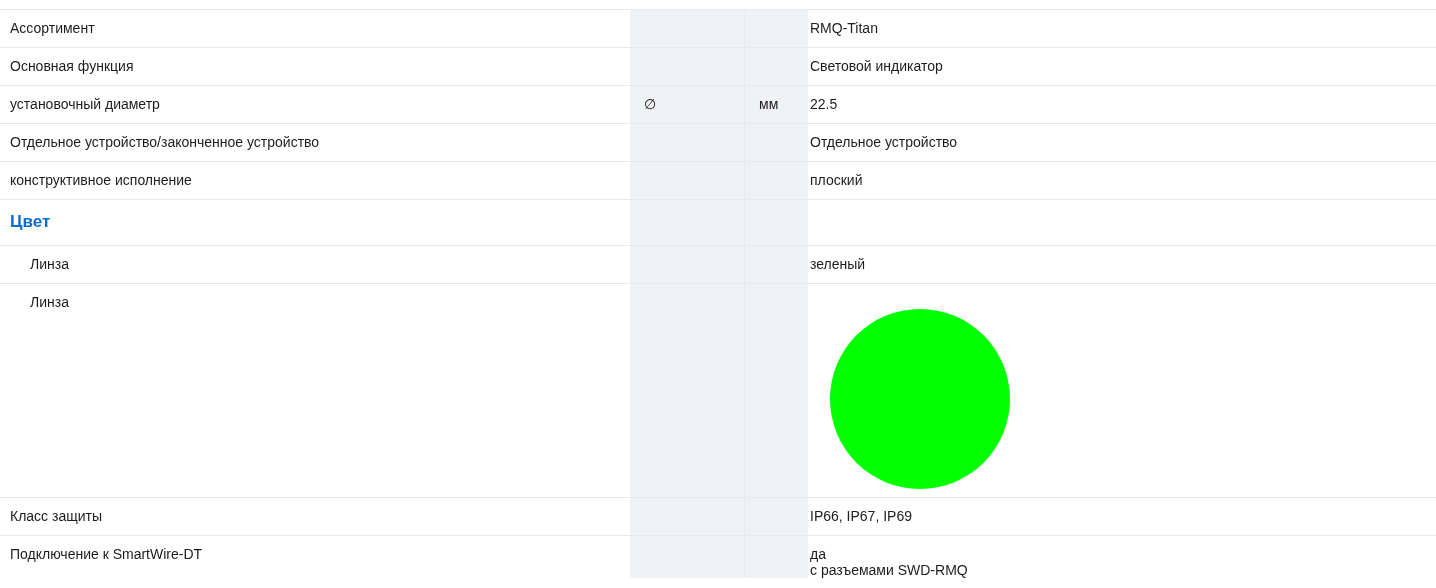 This screenshot has width=1436, height=588. Describe the element at coordinates (106, 554) in the screenshot. I see `property-label: Подключение к SmartWire-DT` at that location.